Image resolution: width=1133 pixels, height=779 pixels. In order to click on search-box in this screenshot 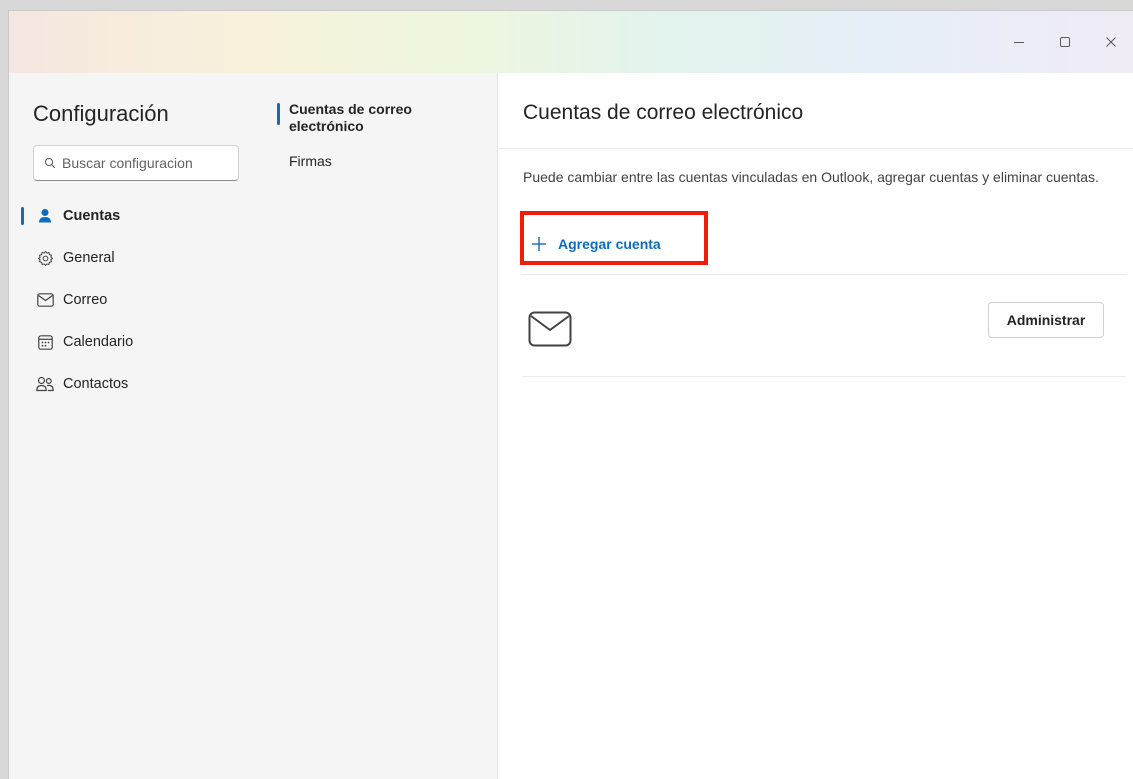, I will do `click(136, 163)`.